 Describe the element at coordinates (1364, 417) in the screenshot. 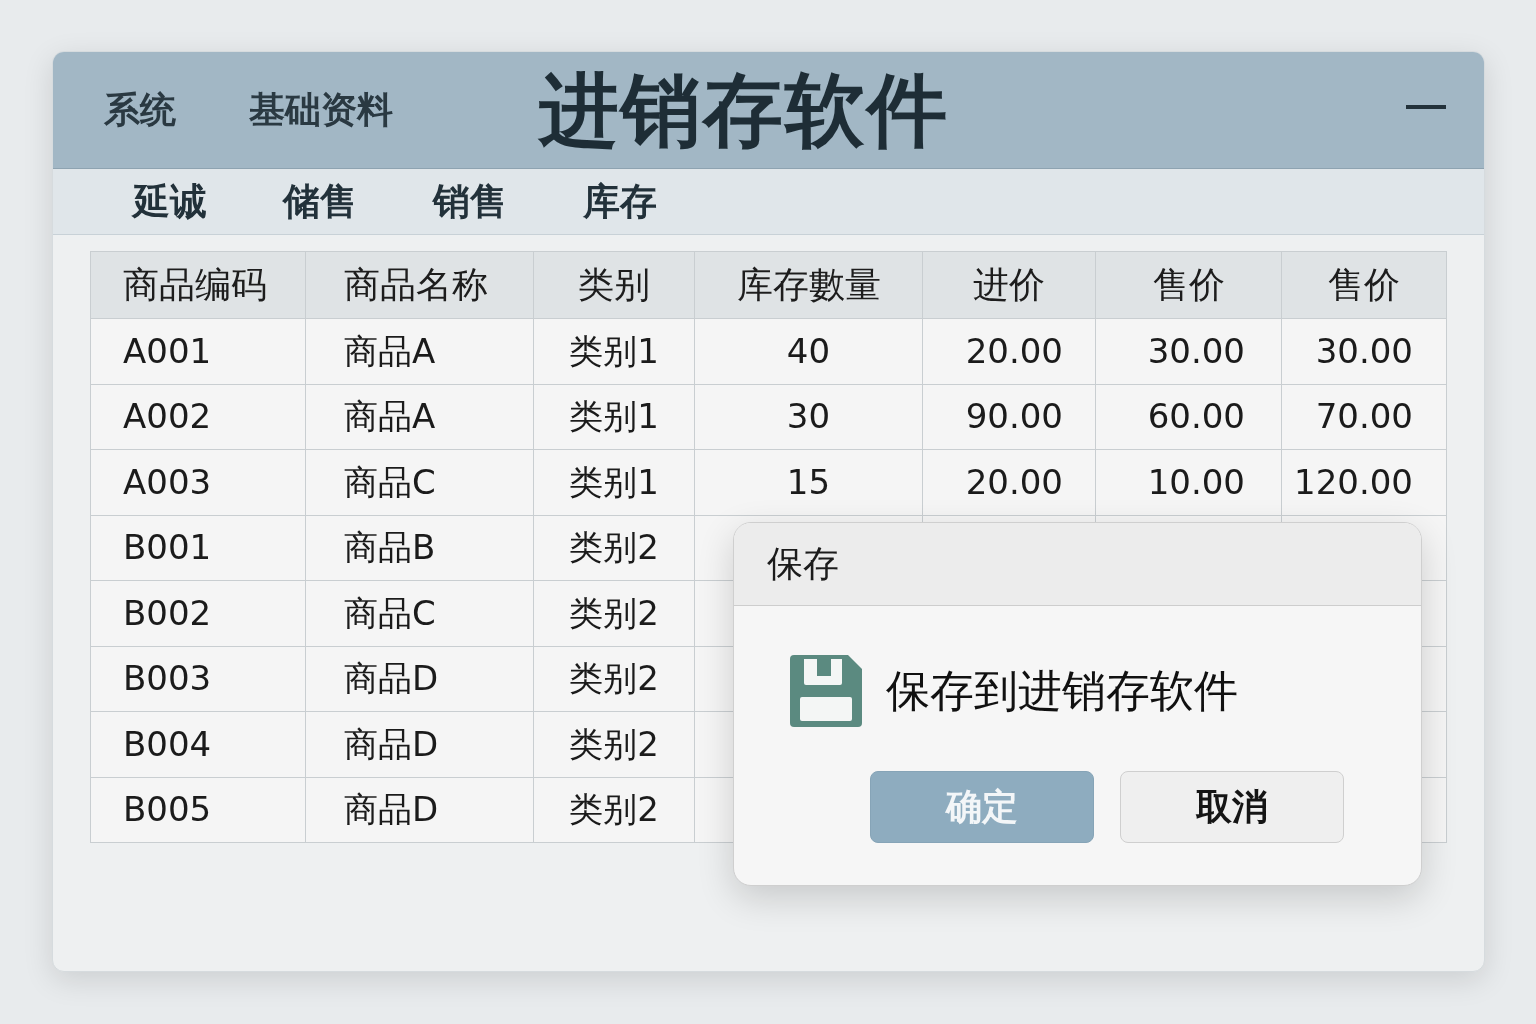

I see `table-cell: 70.00` at that location.